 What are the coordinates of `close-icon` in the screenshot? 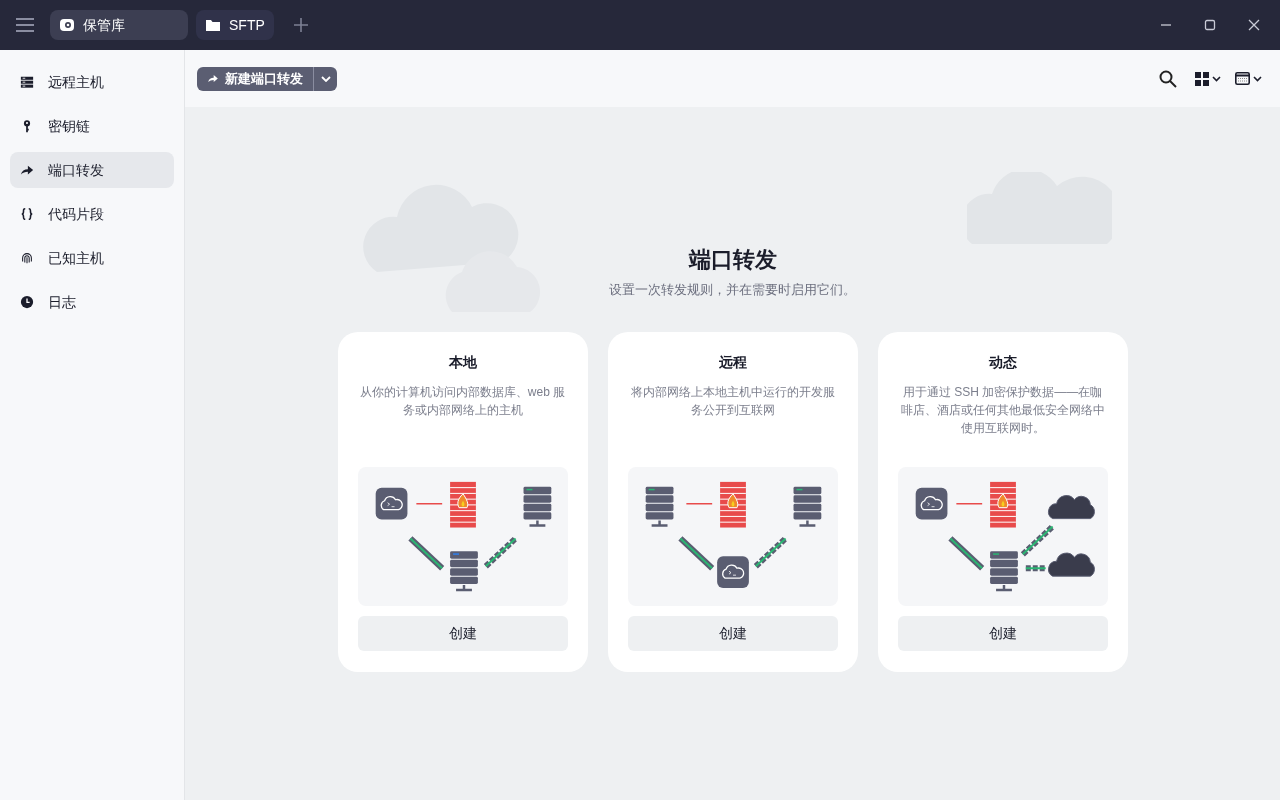 It's located at (1254, 25).